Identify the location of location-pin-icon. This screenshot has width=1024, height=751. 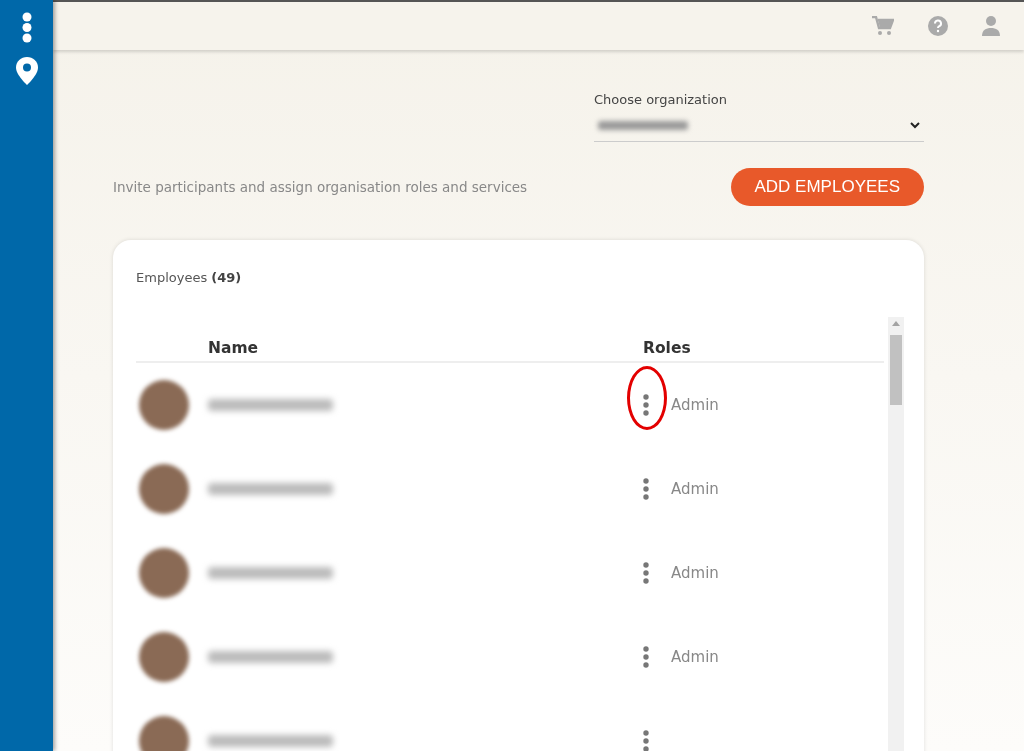
(26, 71).